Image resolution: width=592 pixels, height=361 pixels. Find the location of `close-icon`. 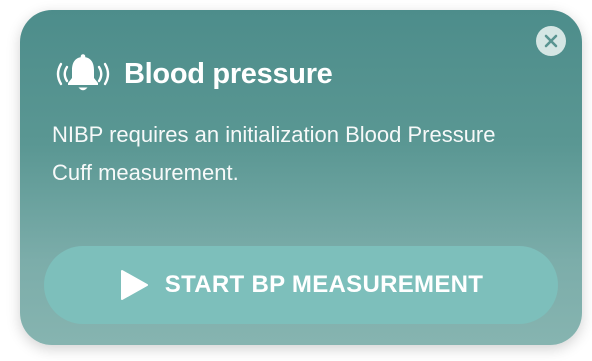

close-icon is located at coordinates (551, 41).